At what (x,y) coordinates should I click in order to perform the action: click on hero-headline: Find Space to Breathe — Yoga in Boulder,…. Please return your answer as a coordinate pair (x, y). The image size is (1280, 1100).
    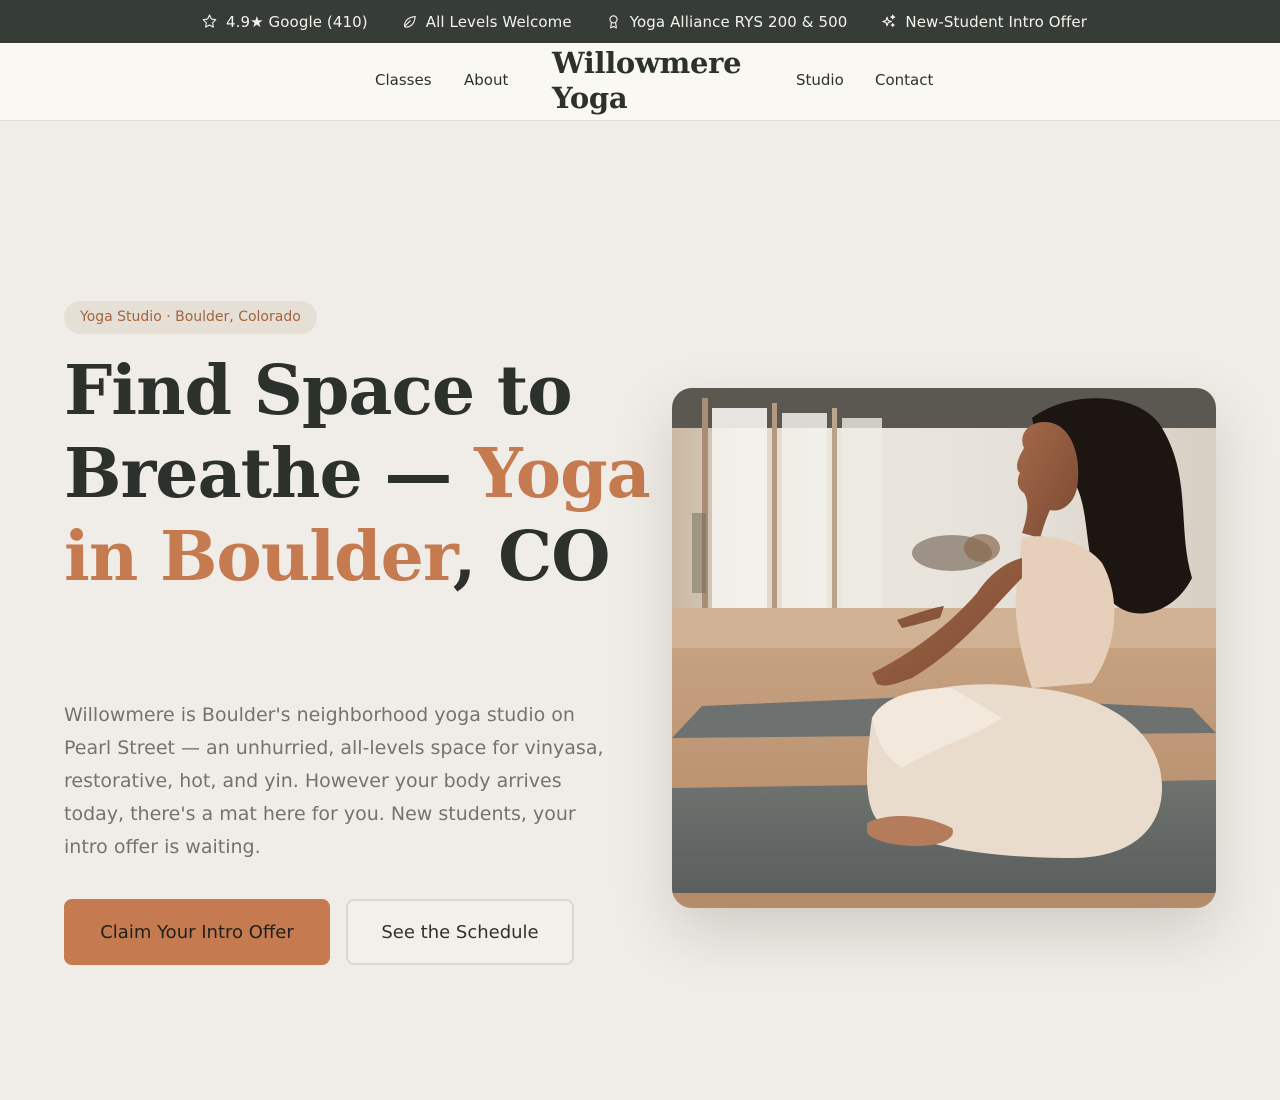
    Looking at the image, I should click on (364, 474).